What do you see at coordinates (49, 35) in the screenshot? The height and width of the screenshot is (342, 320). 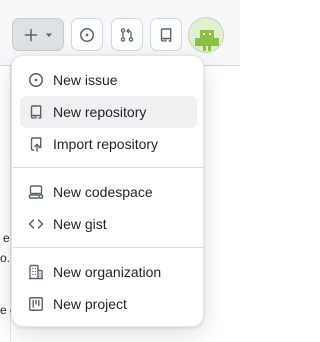 I see `triangle-down-icon` at bounding box center [49, 35].